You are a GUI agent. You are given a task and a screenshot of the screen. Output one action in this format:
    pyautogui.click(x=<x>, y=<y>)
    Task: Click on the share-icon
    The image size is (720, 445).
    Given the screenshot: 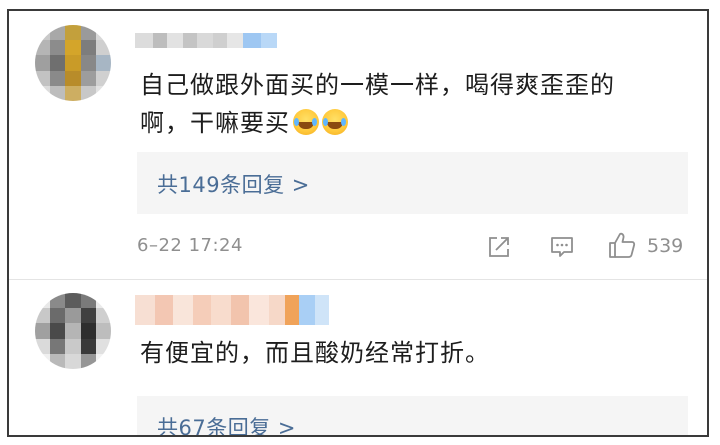 What is the action you would take?
    pyautogui.click(x=499, y=247)
    